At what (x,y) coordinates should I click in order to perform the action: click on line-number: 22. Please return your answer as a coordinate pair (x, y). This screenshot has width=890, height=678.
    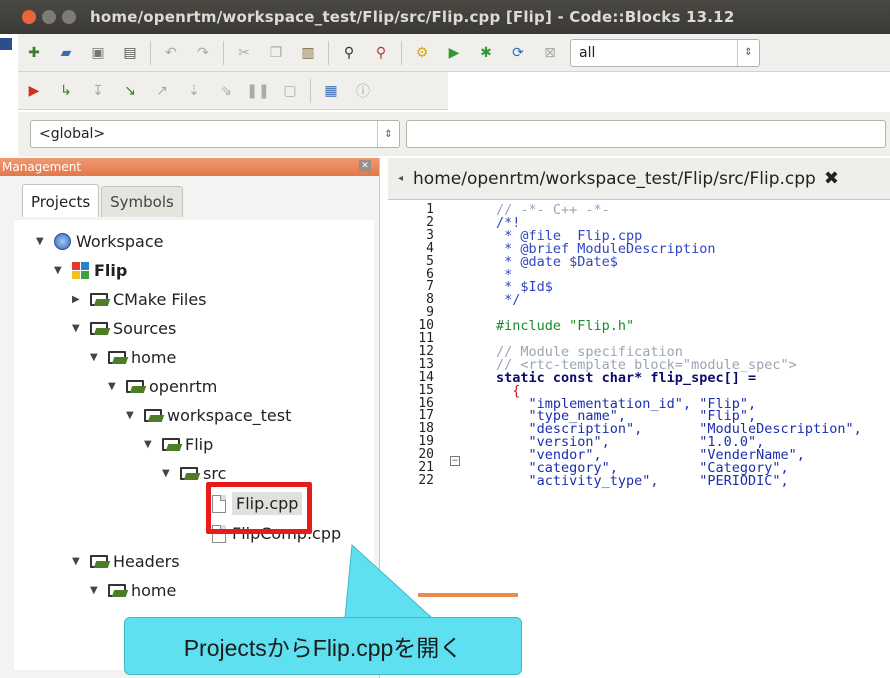
    Looking at the image, I should click on (426, 480).